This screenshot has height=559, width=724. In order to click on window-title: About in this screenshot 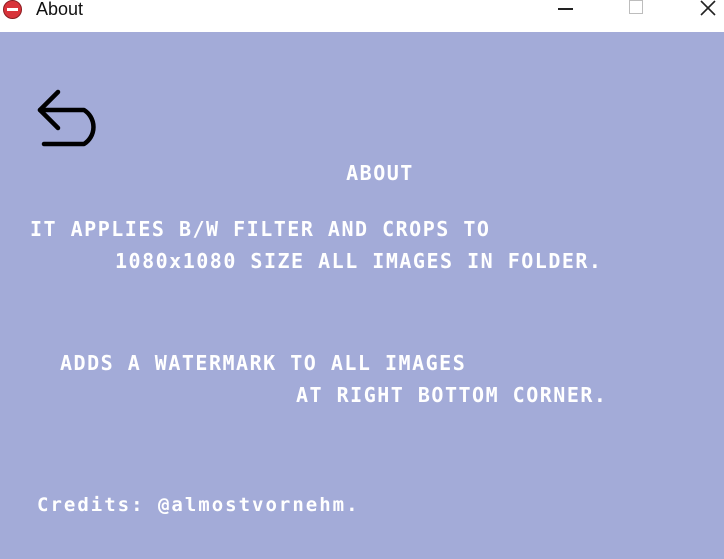, I will do `click(60, 9)`.